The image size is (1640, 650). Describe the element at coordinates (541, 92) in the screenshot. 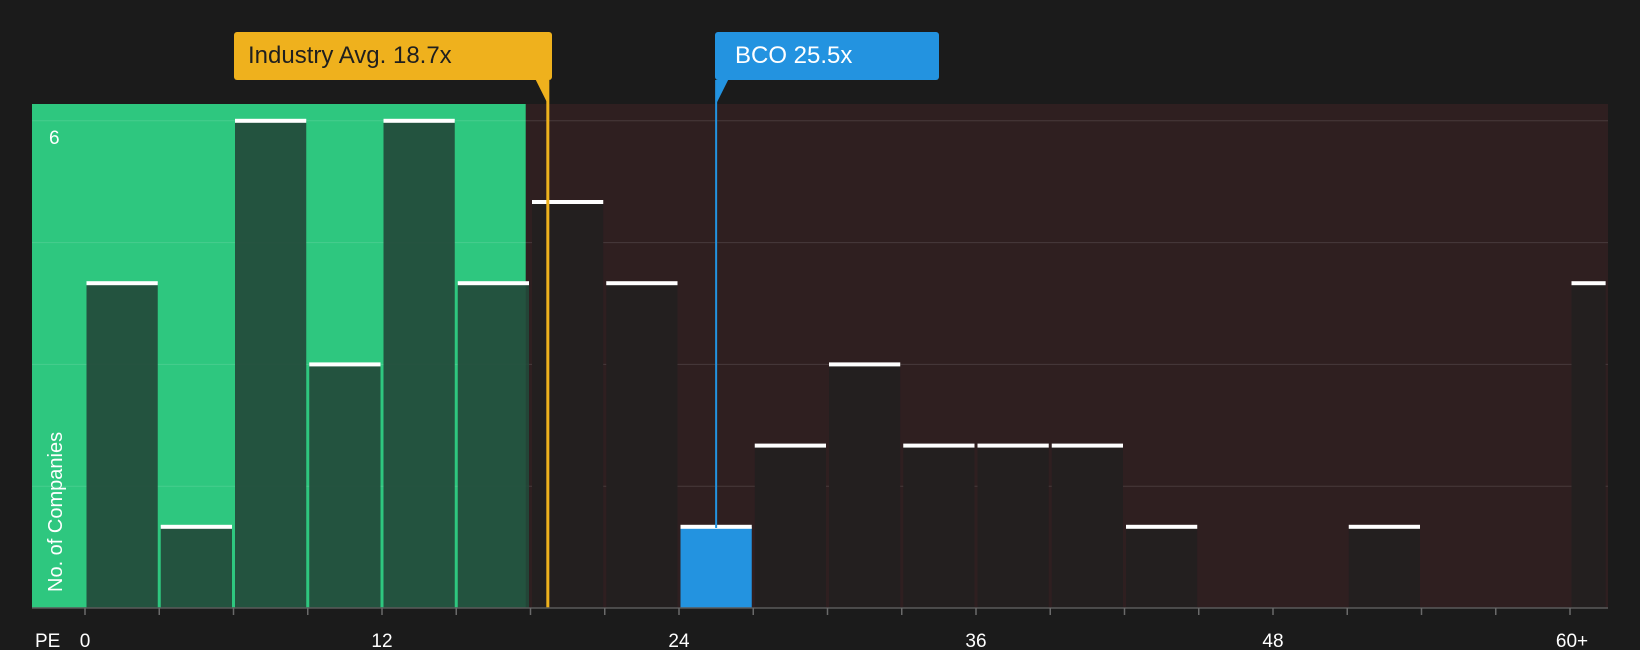

I see `industry-callout-pointer` at that location.